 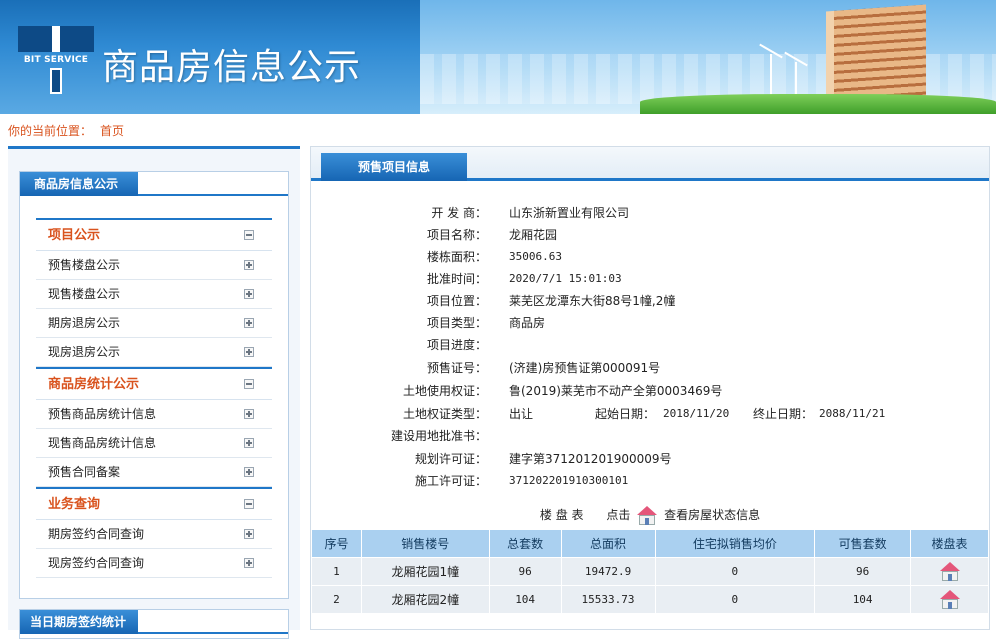 I want to click on field-plan-permit: 规划许可证： 建字第371201201900009号, so click(x=543, y=459).